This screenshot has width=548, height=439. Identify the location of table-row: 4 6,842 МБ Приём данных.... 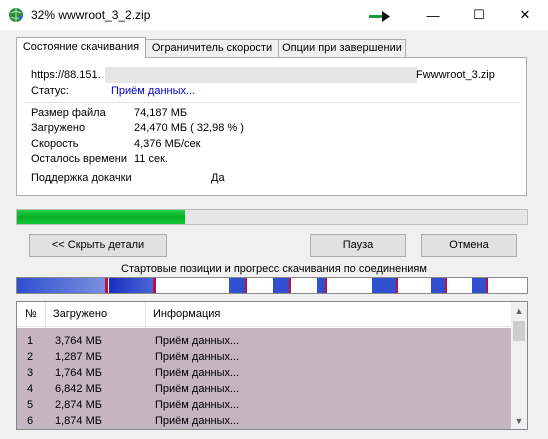
(264, 389).